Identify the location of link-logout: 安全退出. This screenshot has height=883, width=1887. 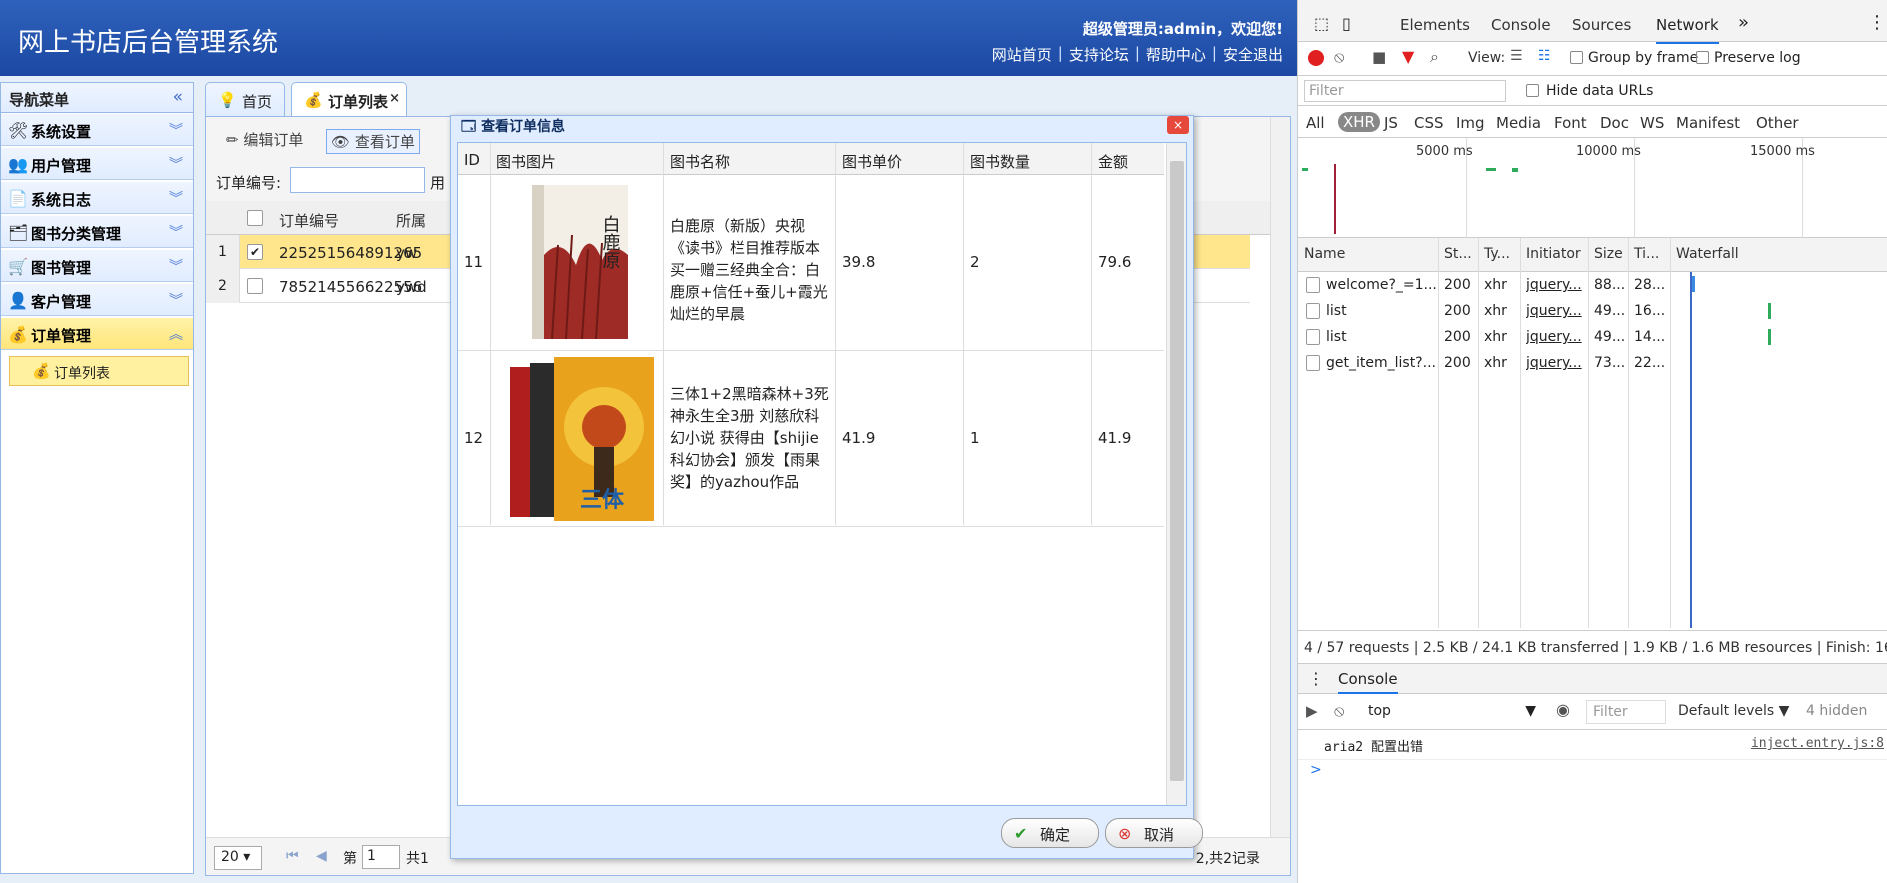
(1253, 54).